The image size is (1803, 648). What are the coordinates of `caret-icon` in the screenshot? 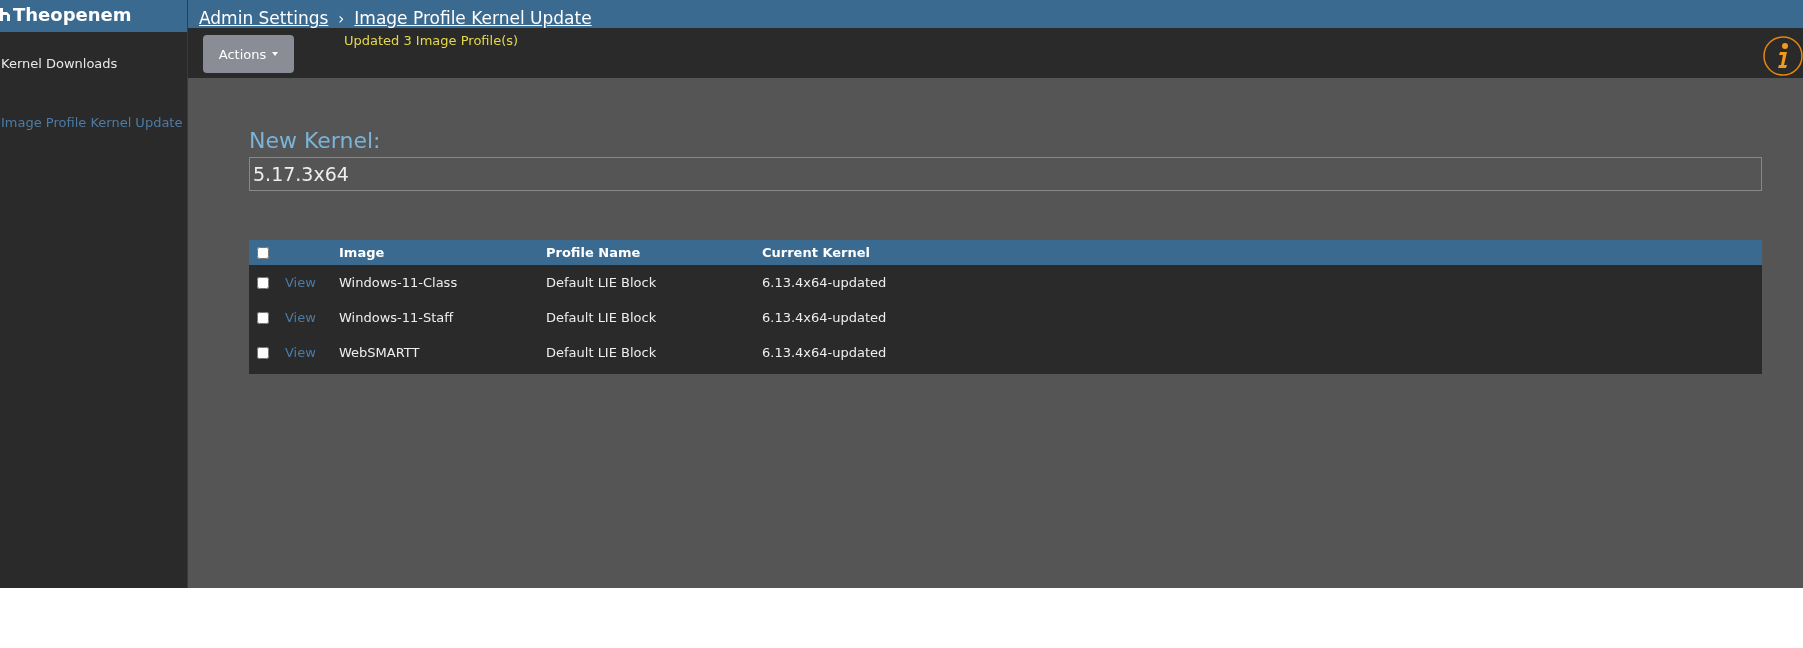 It's located at (275, 54).